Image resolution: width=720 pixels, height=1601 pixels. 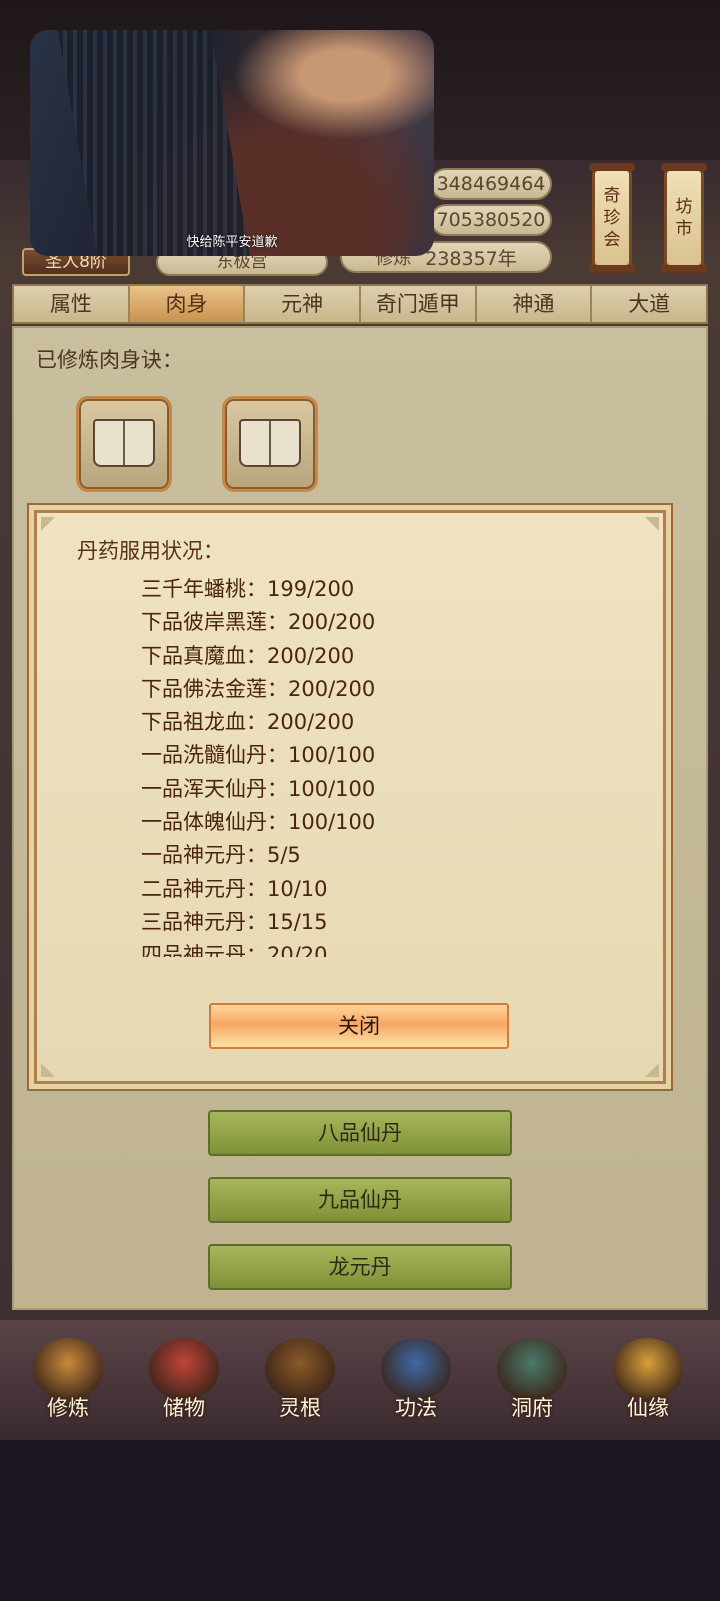 I want to click on spirit-root-icon, so click(x=300, y=1369).